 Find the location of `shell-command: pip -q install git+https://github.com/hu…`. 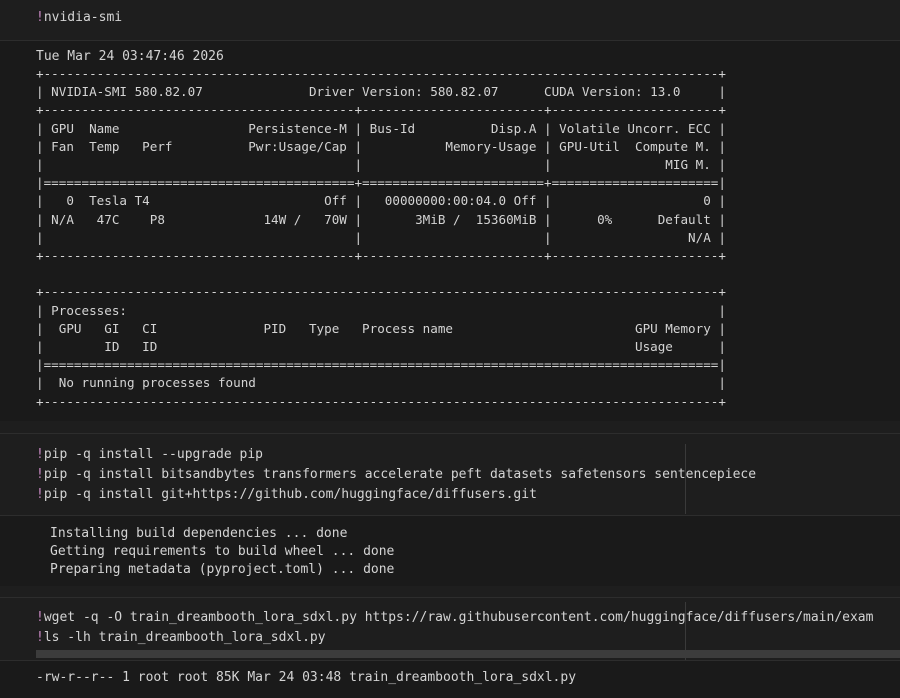

shell-command: pip -q install git+https://github.com/hu… is located at coordinates (290, 494).